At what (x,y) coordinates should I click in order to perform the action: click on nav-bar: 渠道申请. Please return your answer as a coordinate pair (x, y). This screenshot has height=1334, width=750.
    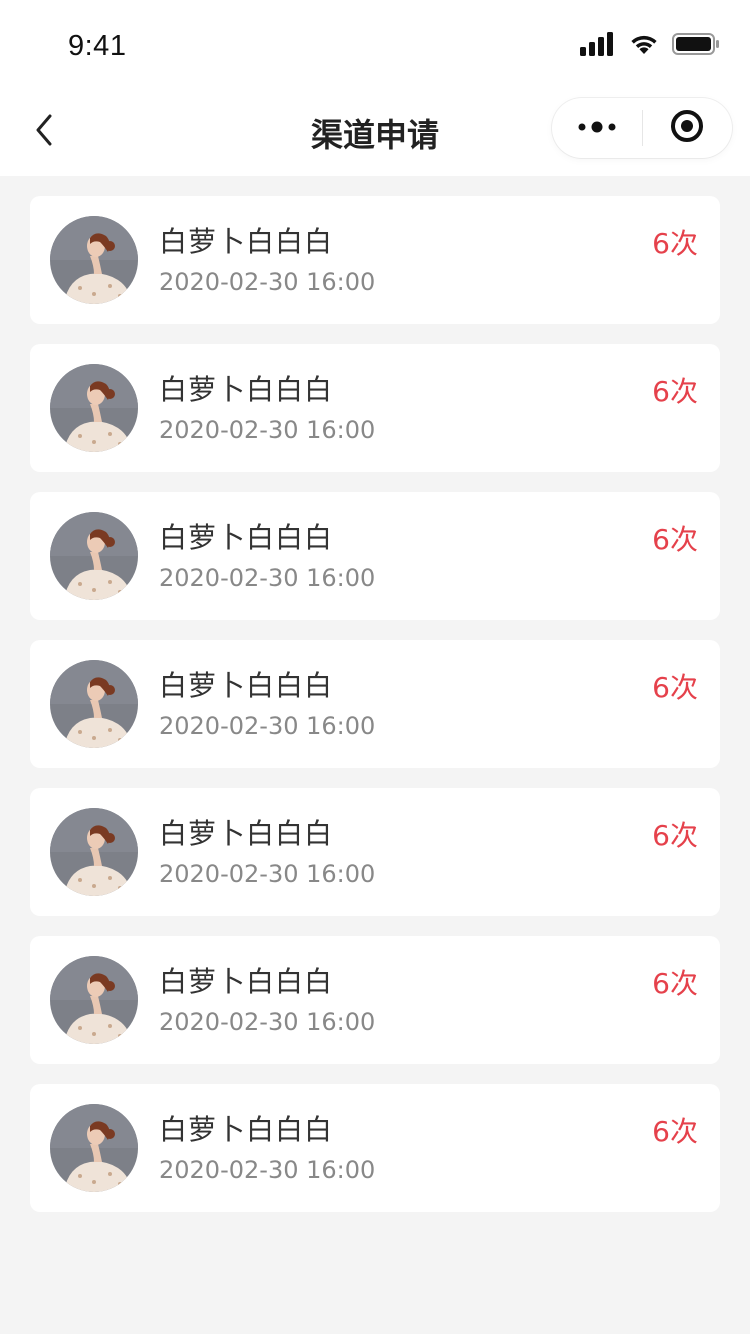
    Looking at the image, I should click on (375, 132).